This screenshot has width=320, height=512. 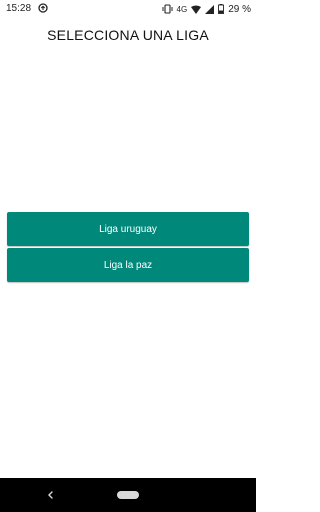 I want to click on back-icon, so click(x=51, y=495).